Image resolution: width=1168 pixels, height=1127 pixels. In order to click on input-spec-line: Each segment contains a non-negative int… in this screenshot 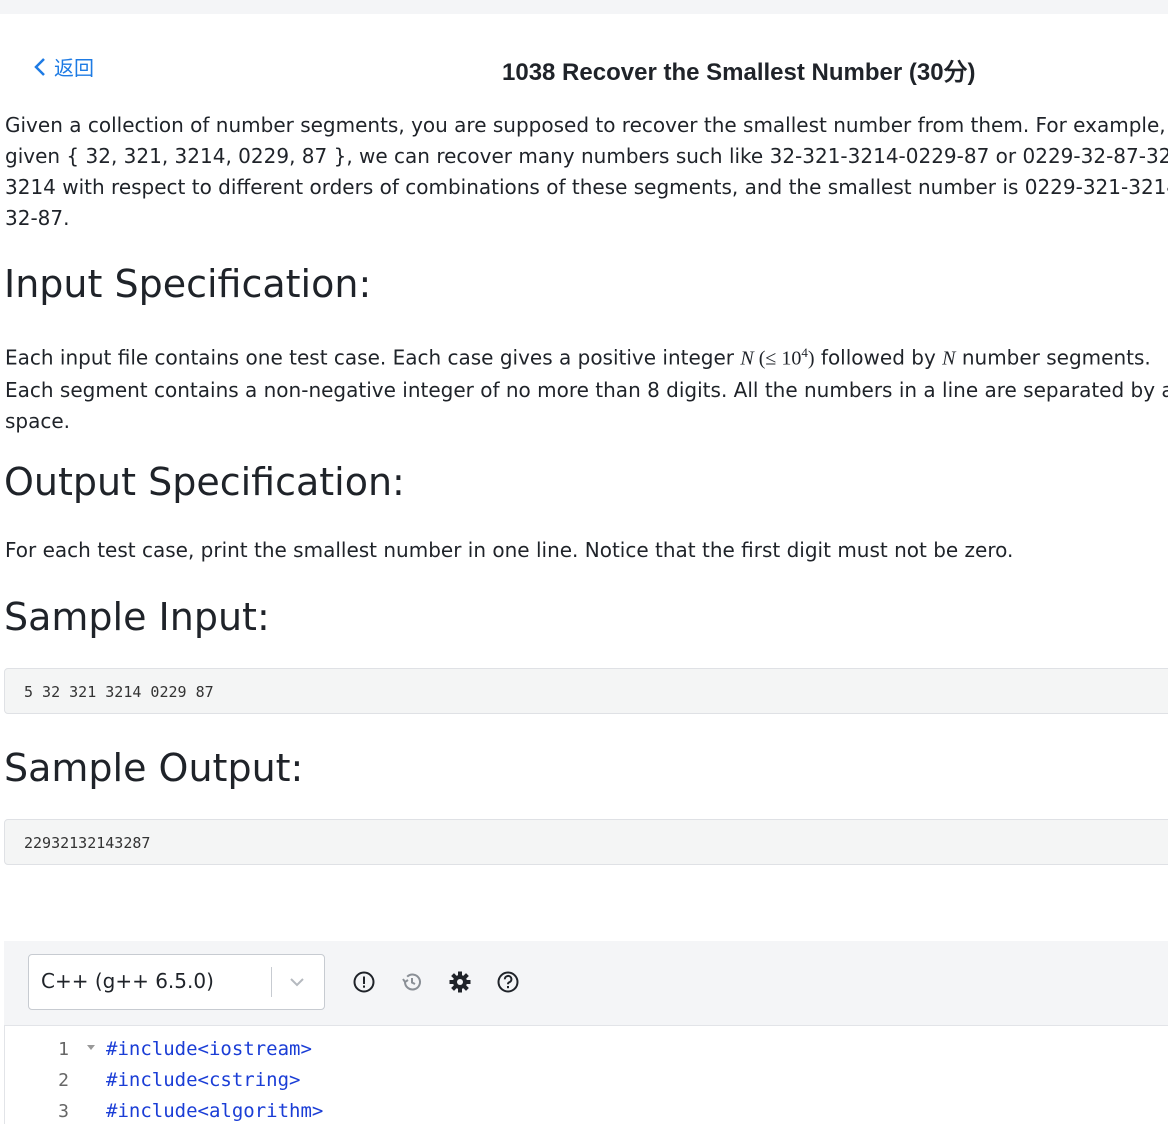, I will do `click(586, 389)`.